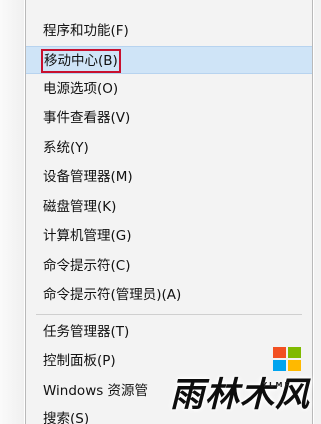  What do you see at coordinates (287, 359) in the screenshot?
I see `windows-logo-icon` at bounding box center [287, 359].